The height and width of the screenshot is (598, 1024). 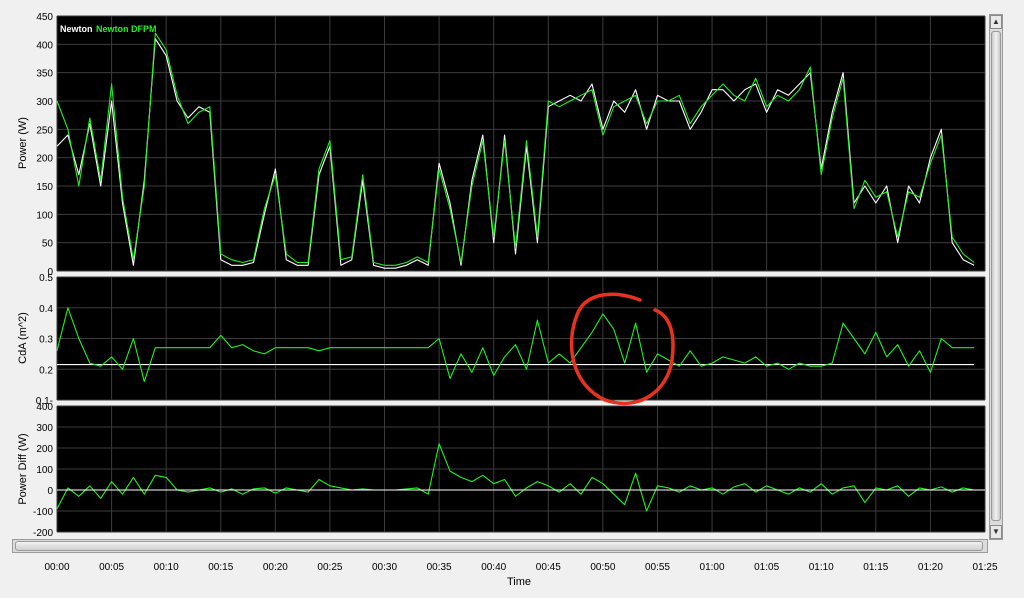 I want to click on horizontal-scrollbar, so click(x=500, y=546).